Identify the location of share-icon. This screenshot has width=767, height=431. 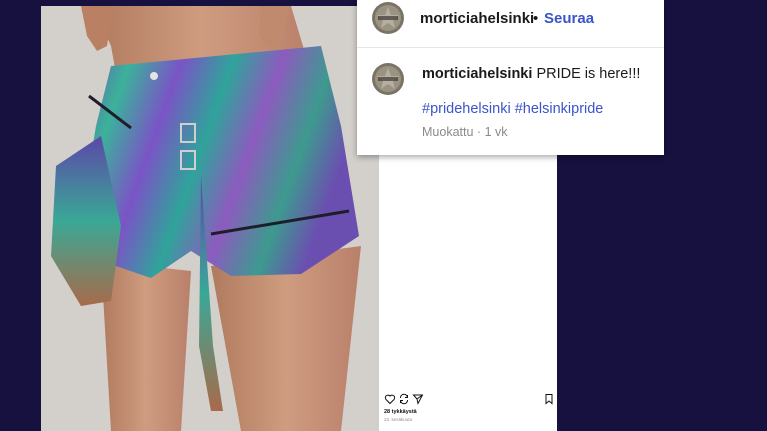
(418, 399).